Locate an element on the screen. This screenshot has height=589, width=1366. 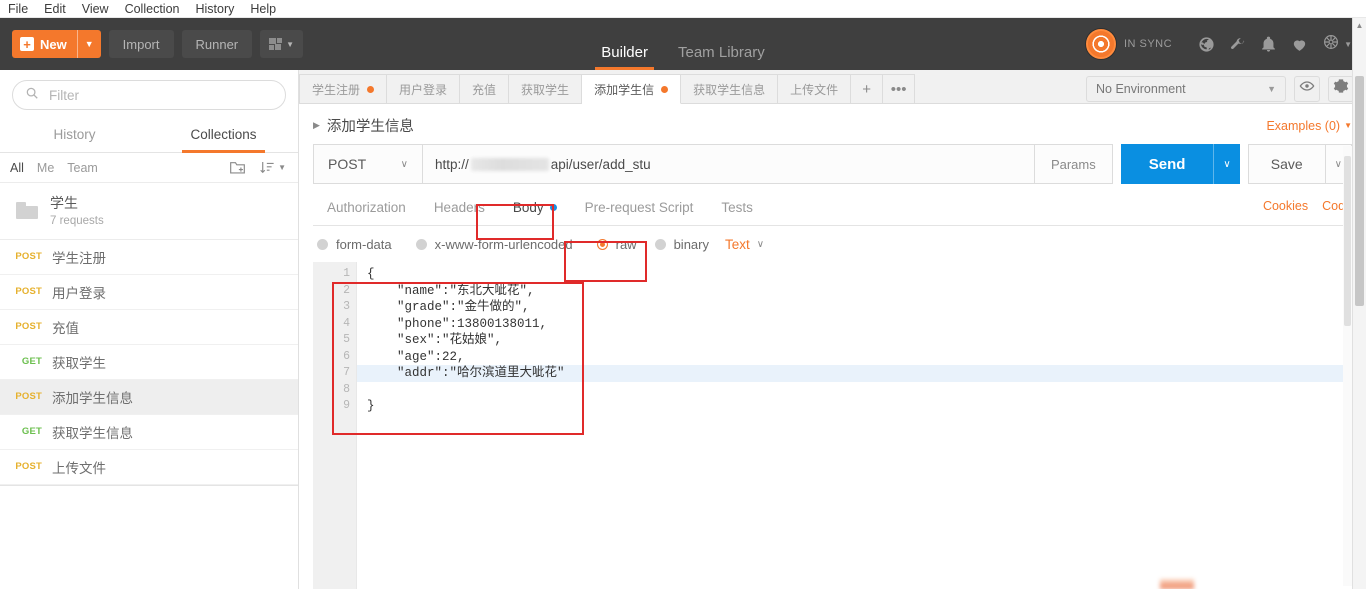
params-button: Params is located at coordinates (1073, 164).